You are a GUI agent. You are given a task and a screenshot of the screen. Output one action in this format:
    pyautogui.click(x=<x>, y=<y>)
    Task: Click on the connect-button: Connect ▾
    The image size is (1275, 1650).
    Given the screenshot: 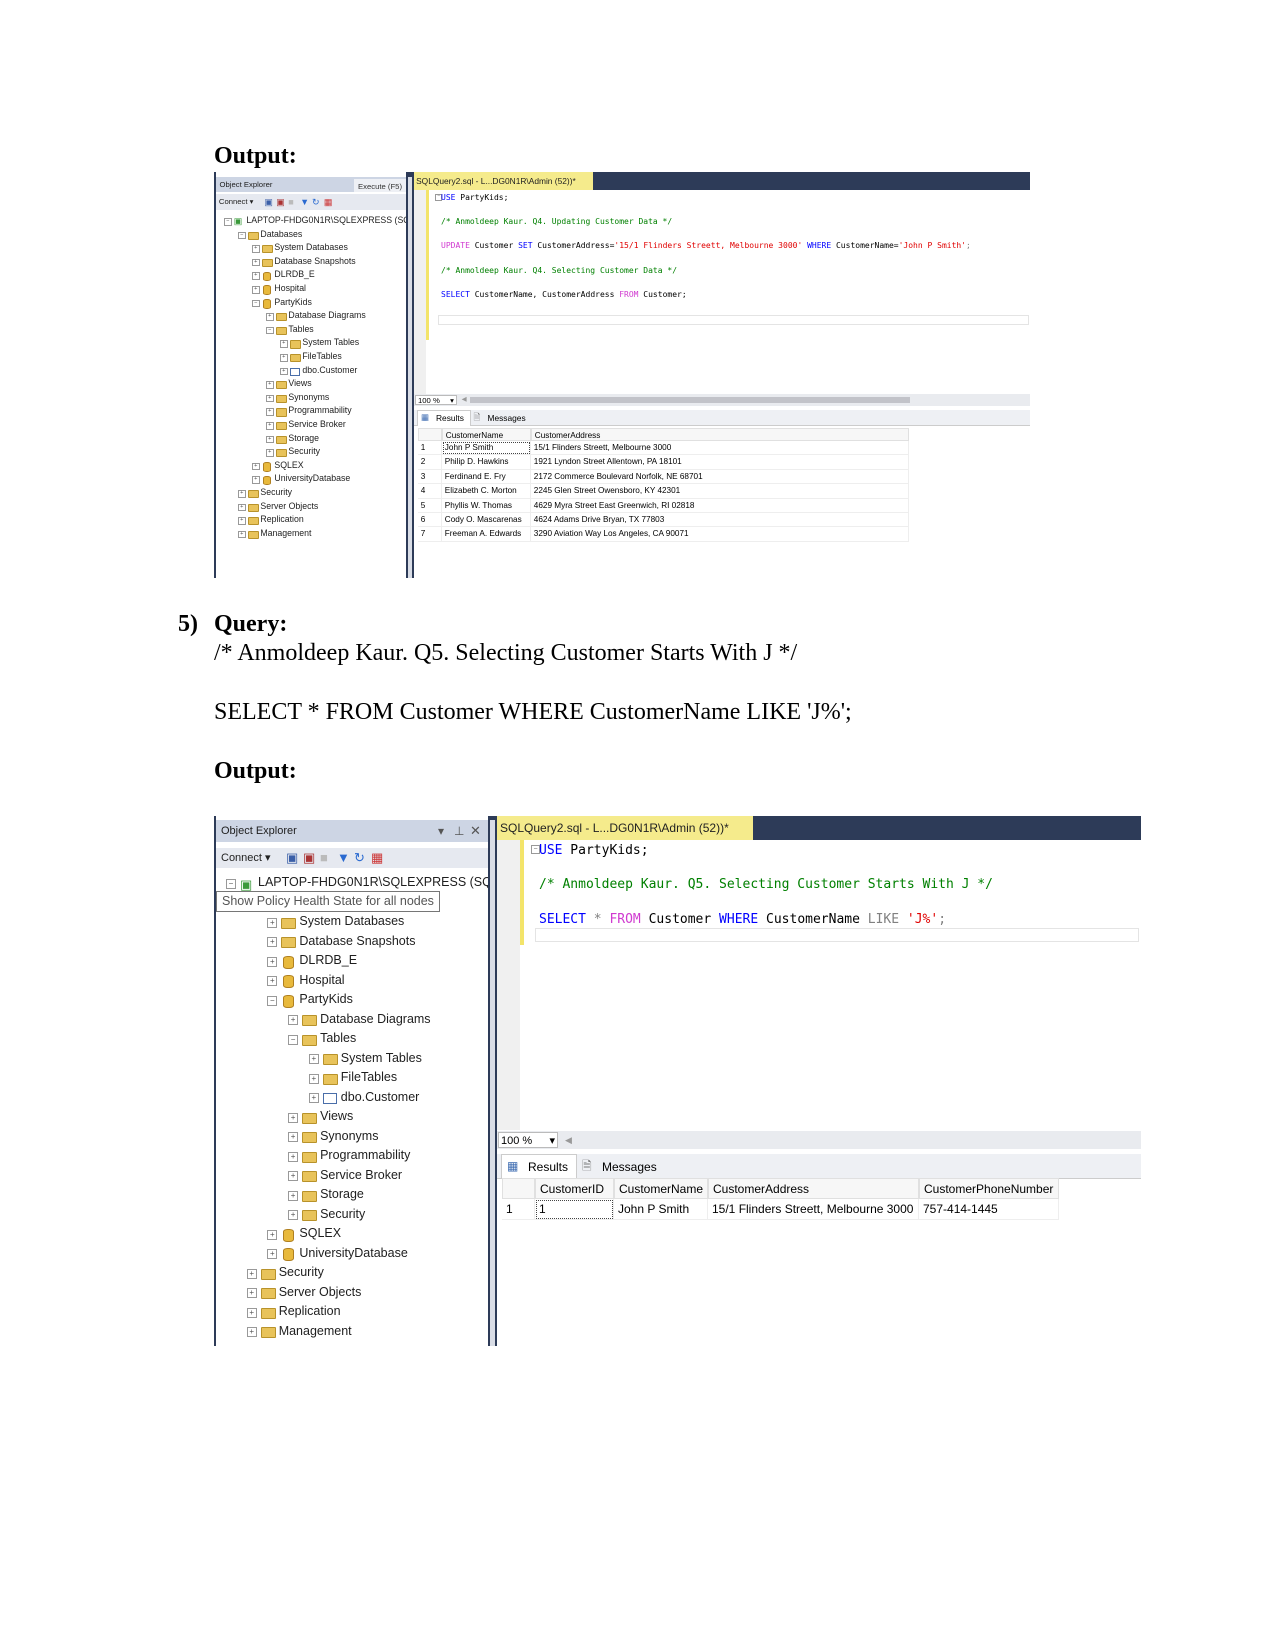 What is the action you would take?
    pyautogui.click(x=246, y=858)
    